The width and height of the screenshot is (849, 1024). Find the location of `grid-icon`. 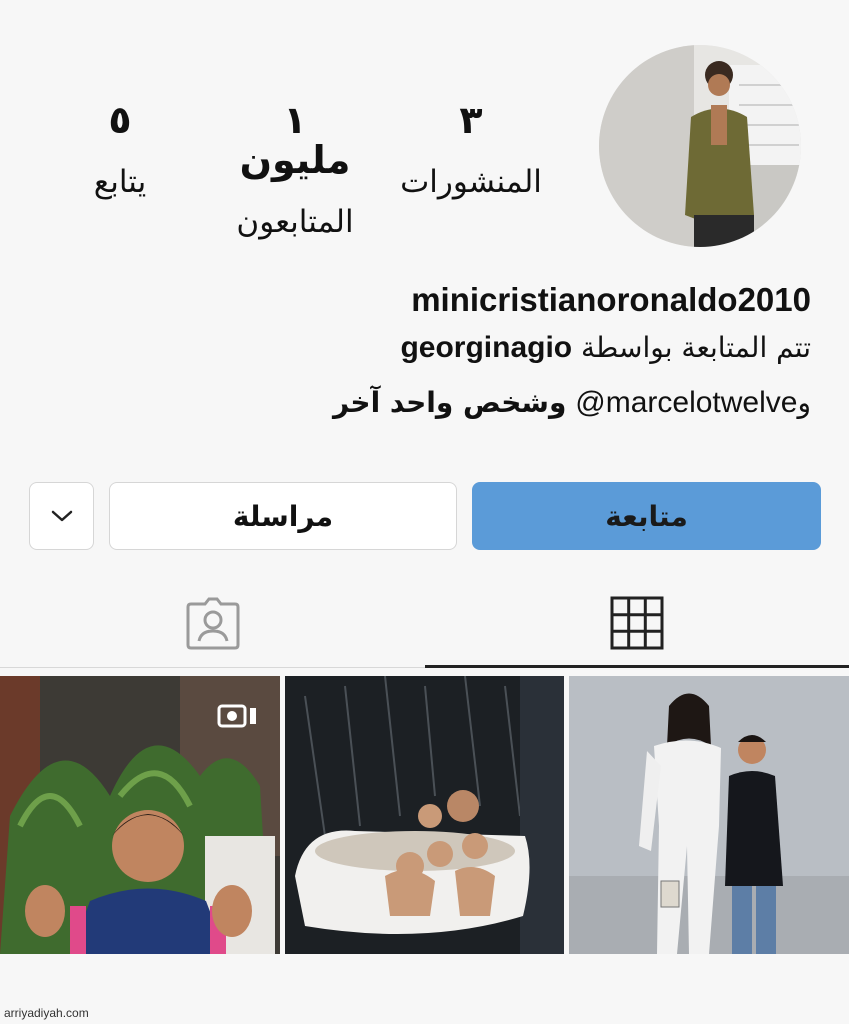

grid-icon is located at coordinates (637, 623).